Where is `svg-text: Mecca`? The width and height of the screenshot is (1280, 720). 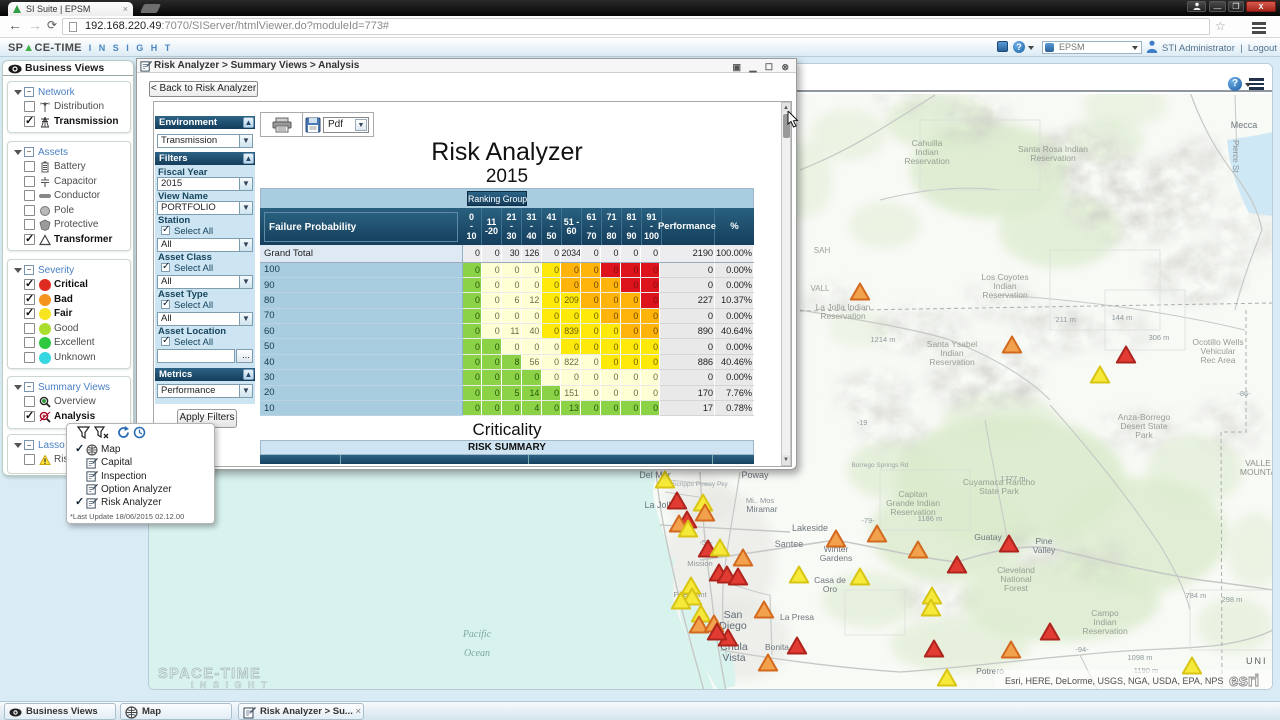 svg-text: Mecca is located at coordinates (1244, 125).